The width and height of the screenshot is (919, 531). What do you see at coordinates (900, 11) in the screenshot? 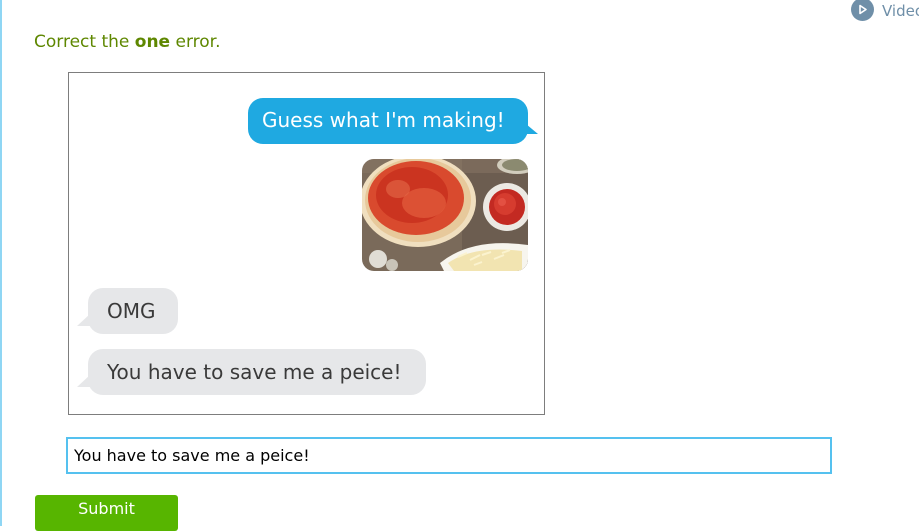
I see `video-link-label: Video` at bounding box center [900, 11].